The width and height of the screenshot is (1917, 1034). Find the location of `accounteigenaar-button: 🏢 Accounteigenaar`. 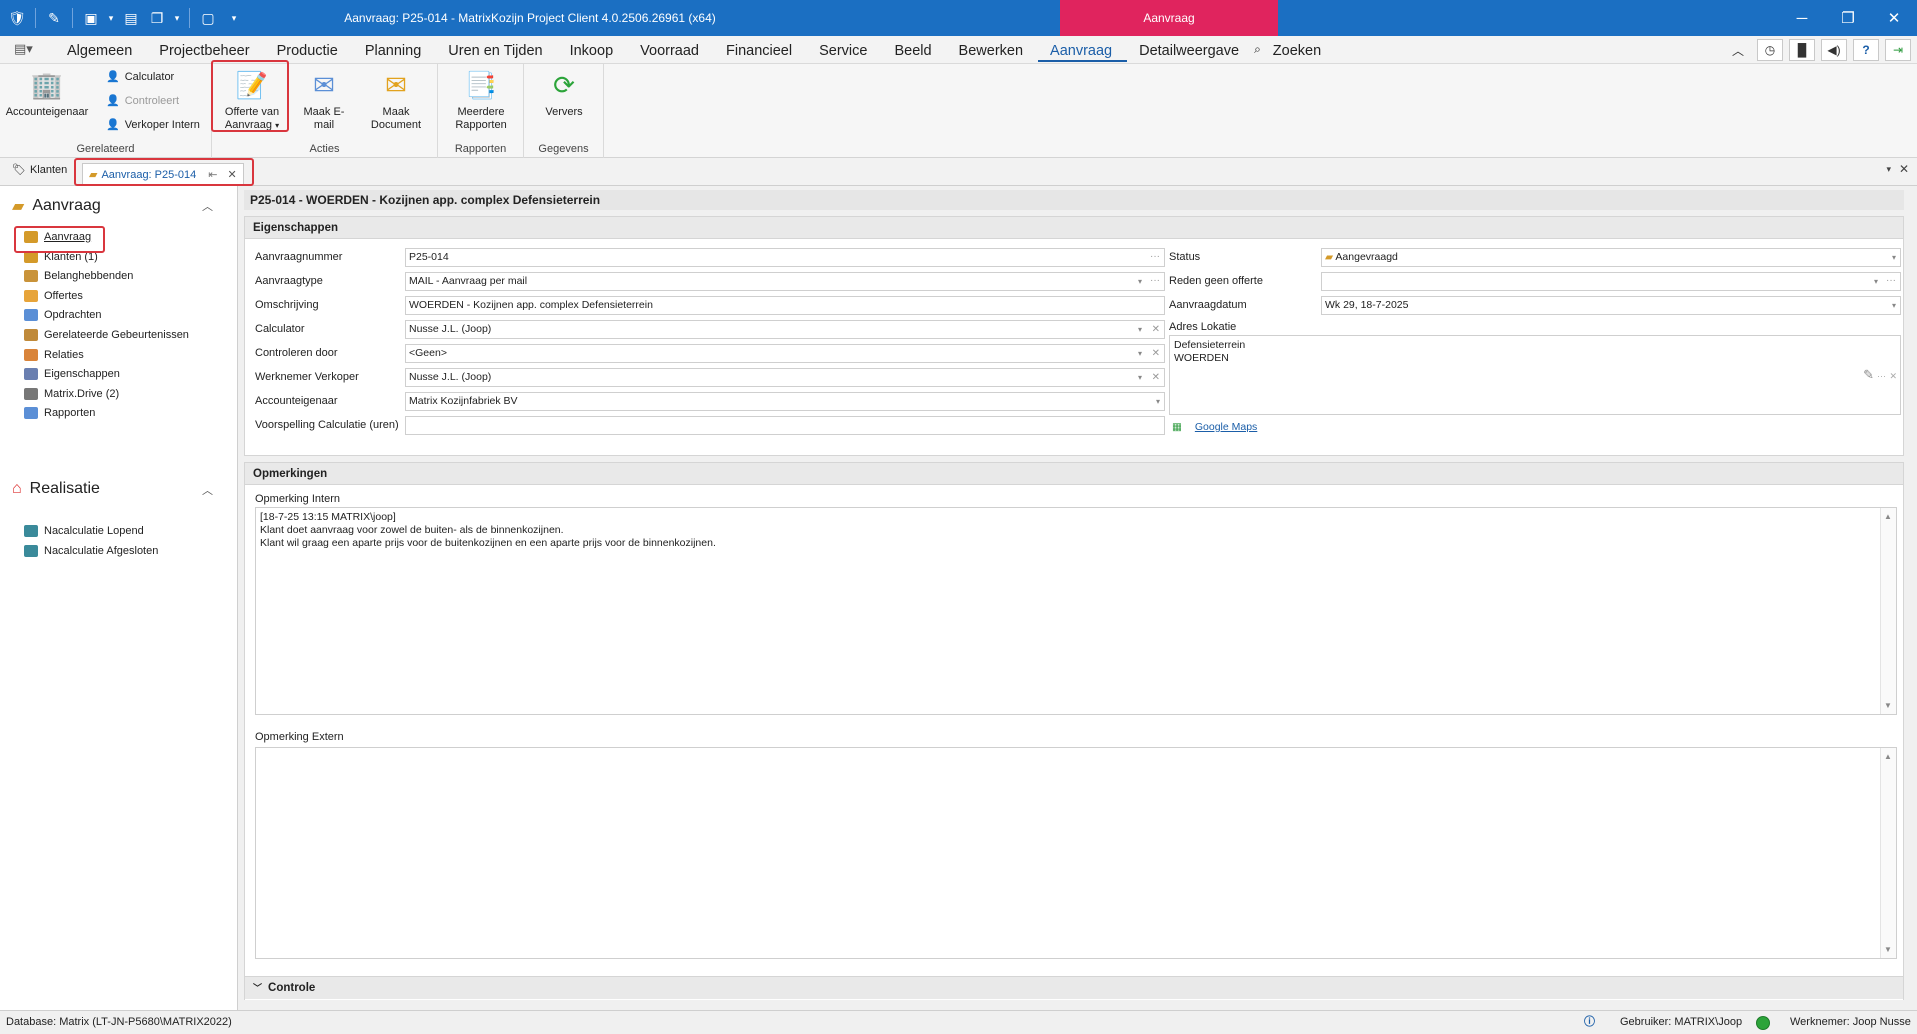

accounteigenaar-button: 🏢 Accounteigenaar is located at coordinates (47, 93).